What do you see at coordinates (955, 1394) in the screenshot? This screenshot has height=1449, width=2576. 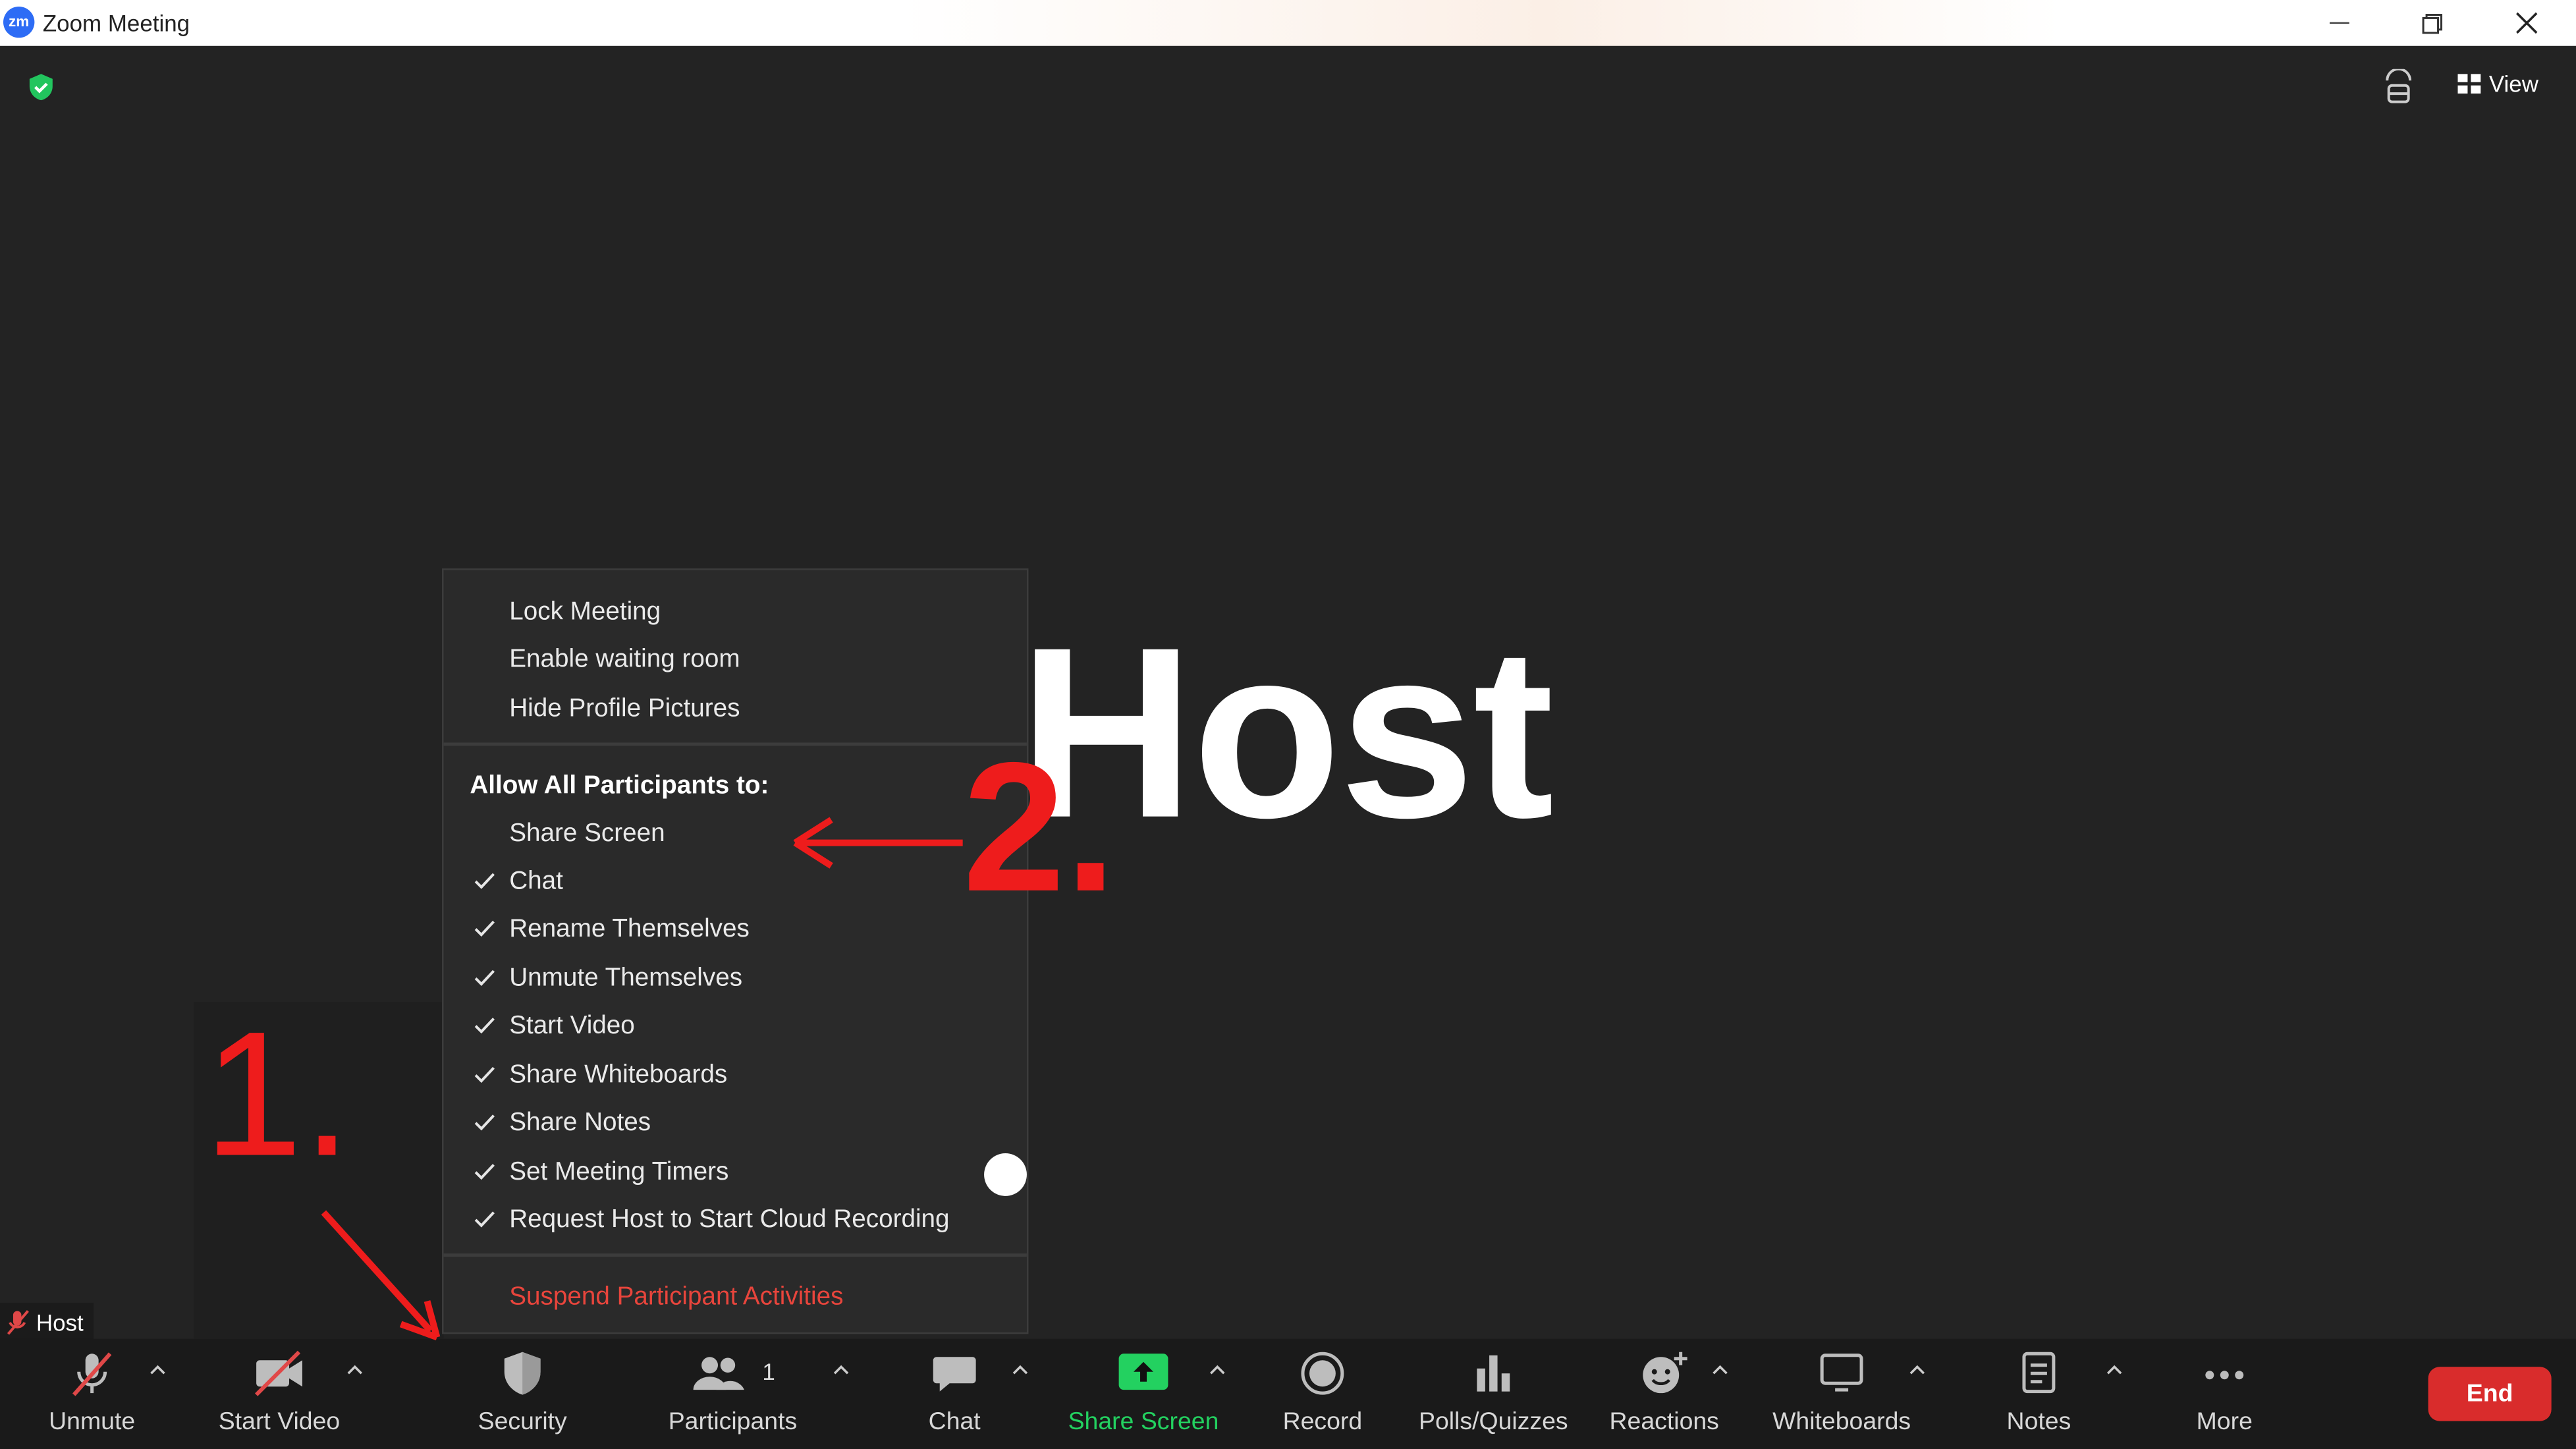 I see `chat-button: Chat` at bounding box center [955, 1394].